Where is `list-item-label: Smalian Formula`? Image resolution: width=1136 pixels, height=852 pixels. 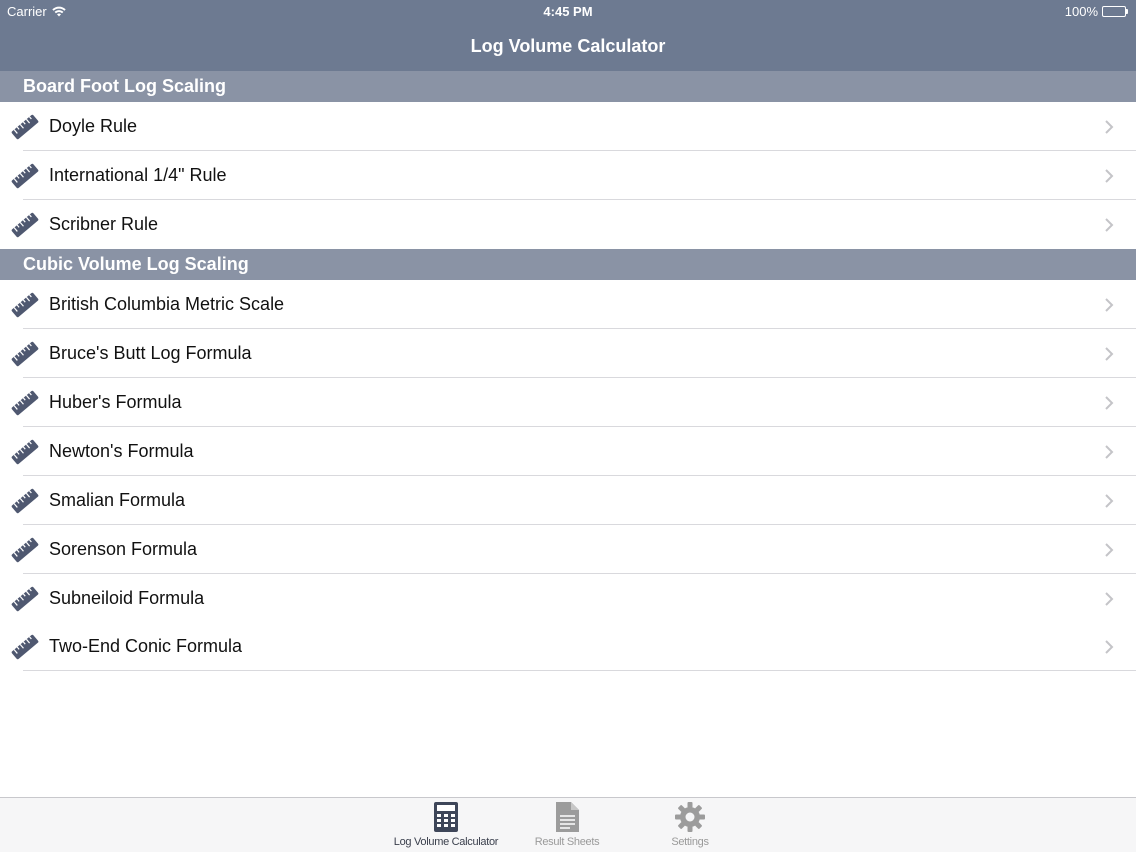
list-item-label: Smalian Formula is located at coordinates (117, 500).